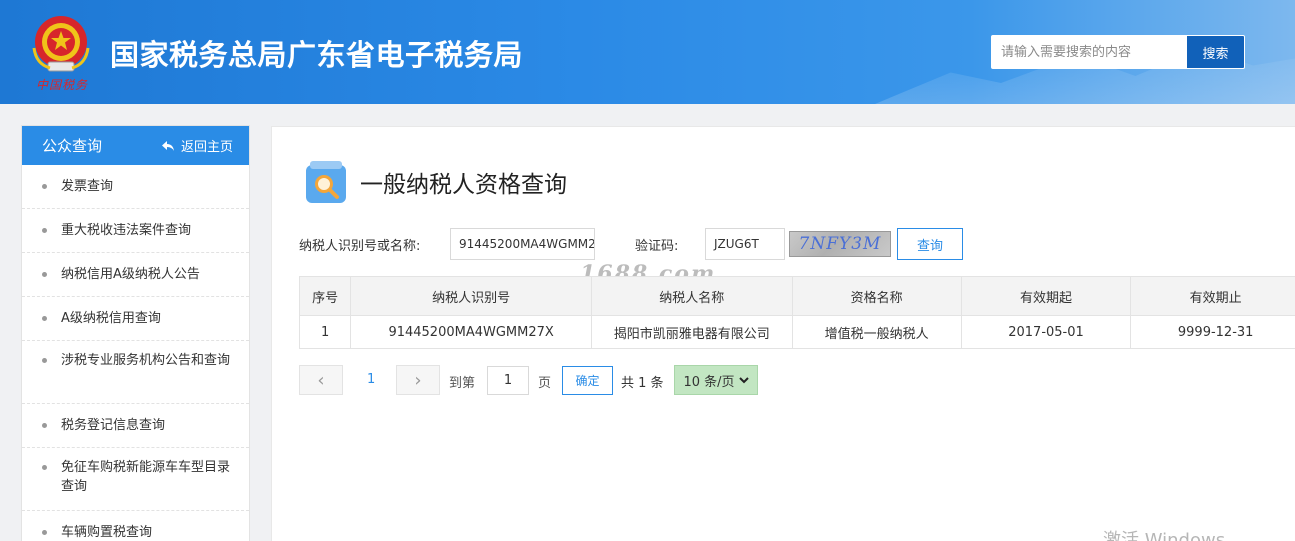 This screenshot has width=1295, height=541. Describe the element at coordinates (508, 380) in the screenshot. I see `goto-page-input: 1` at that location.